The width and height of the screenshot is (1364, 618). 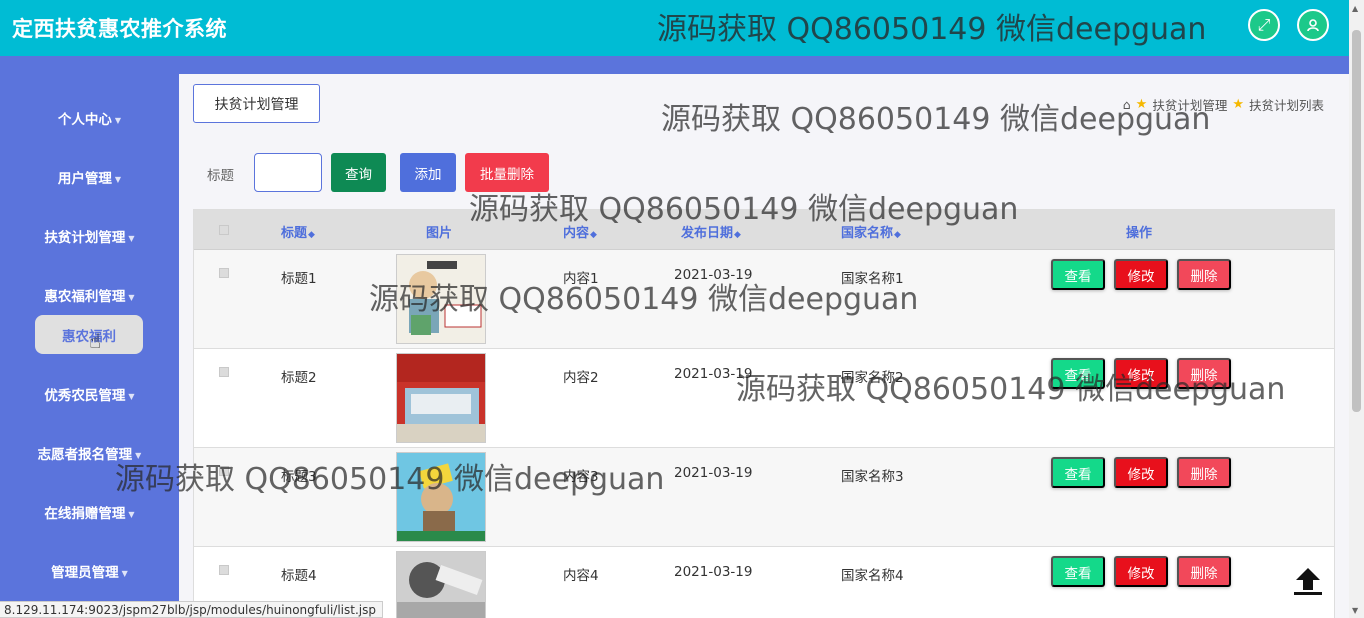 I want to click on cell-content: 内容2, so click(x=581, y=378).